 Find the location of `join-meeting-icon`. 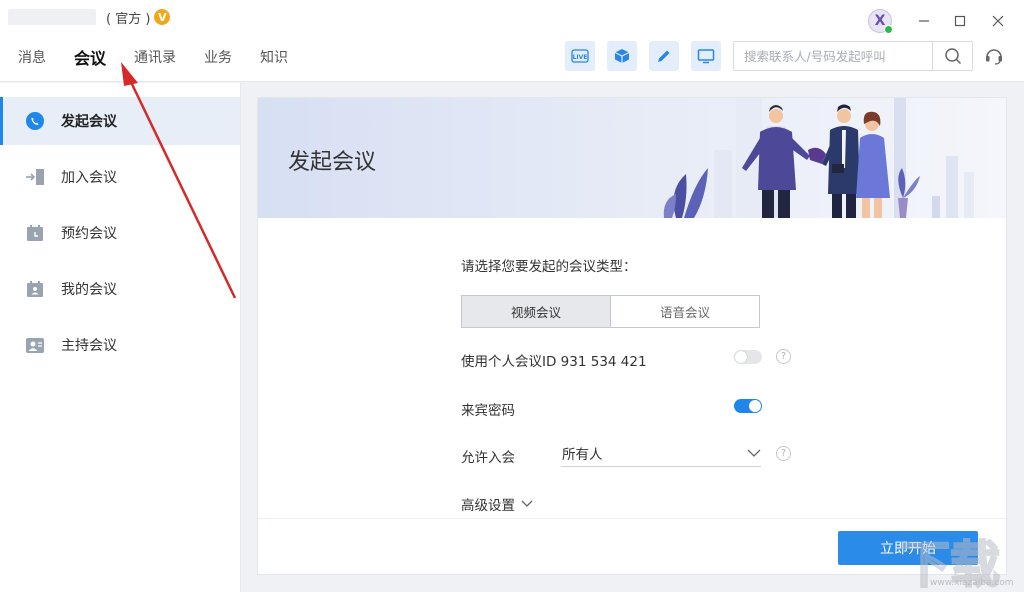

join-meeting-icon is located at coordinates (35, 177).